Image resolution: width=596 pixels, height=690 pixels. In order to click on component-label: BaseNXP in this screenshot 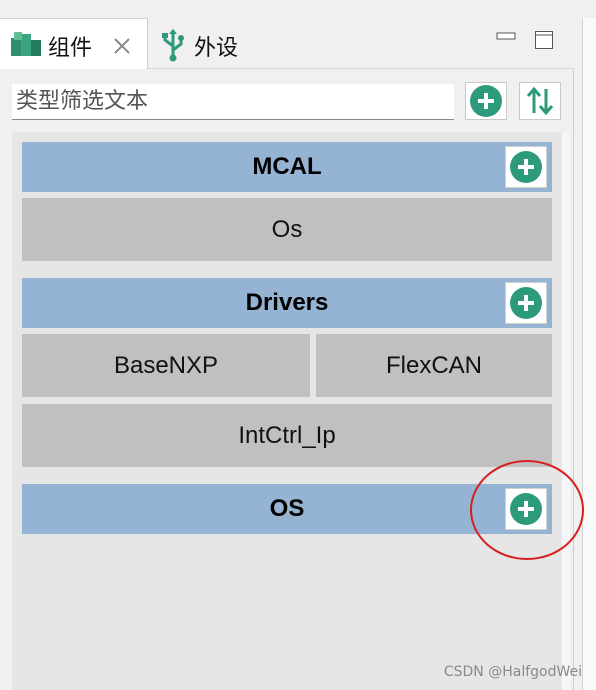, I will do `click(166, 365)`.